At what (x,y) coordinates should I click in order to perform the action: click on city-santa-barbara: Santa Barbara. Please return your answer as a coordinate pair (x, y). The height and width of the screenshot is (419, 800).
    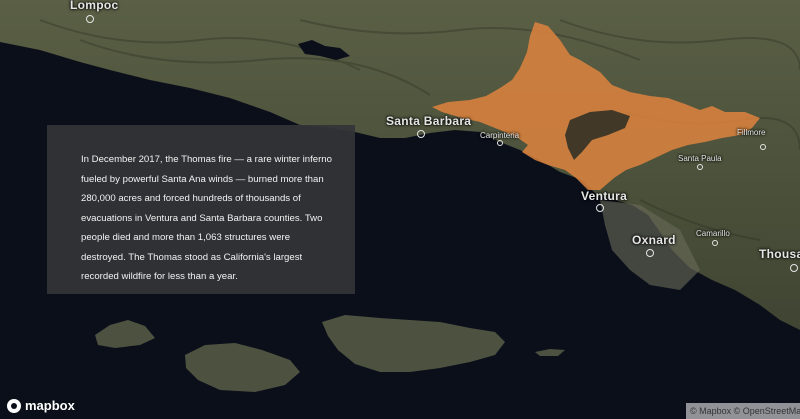
    Looking at the image, I should click on (428, 121).